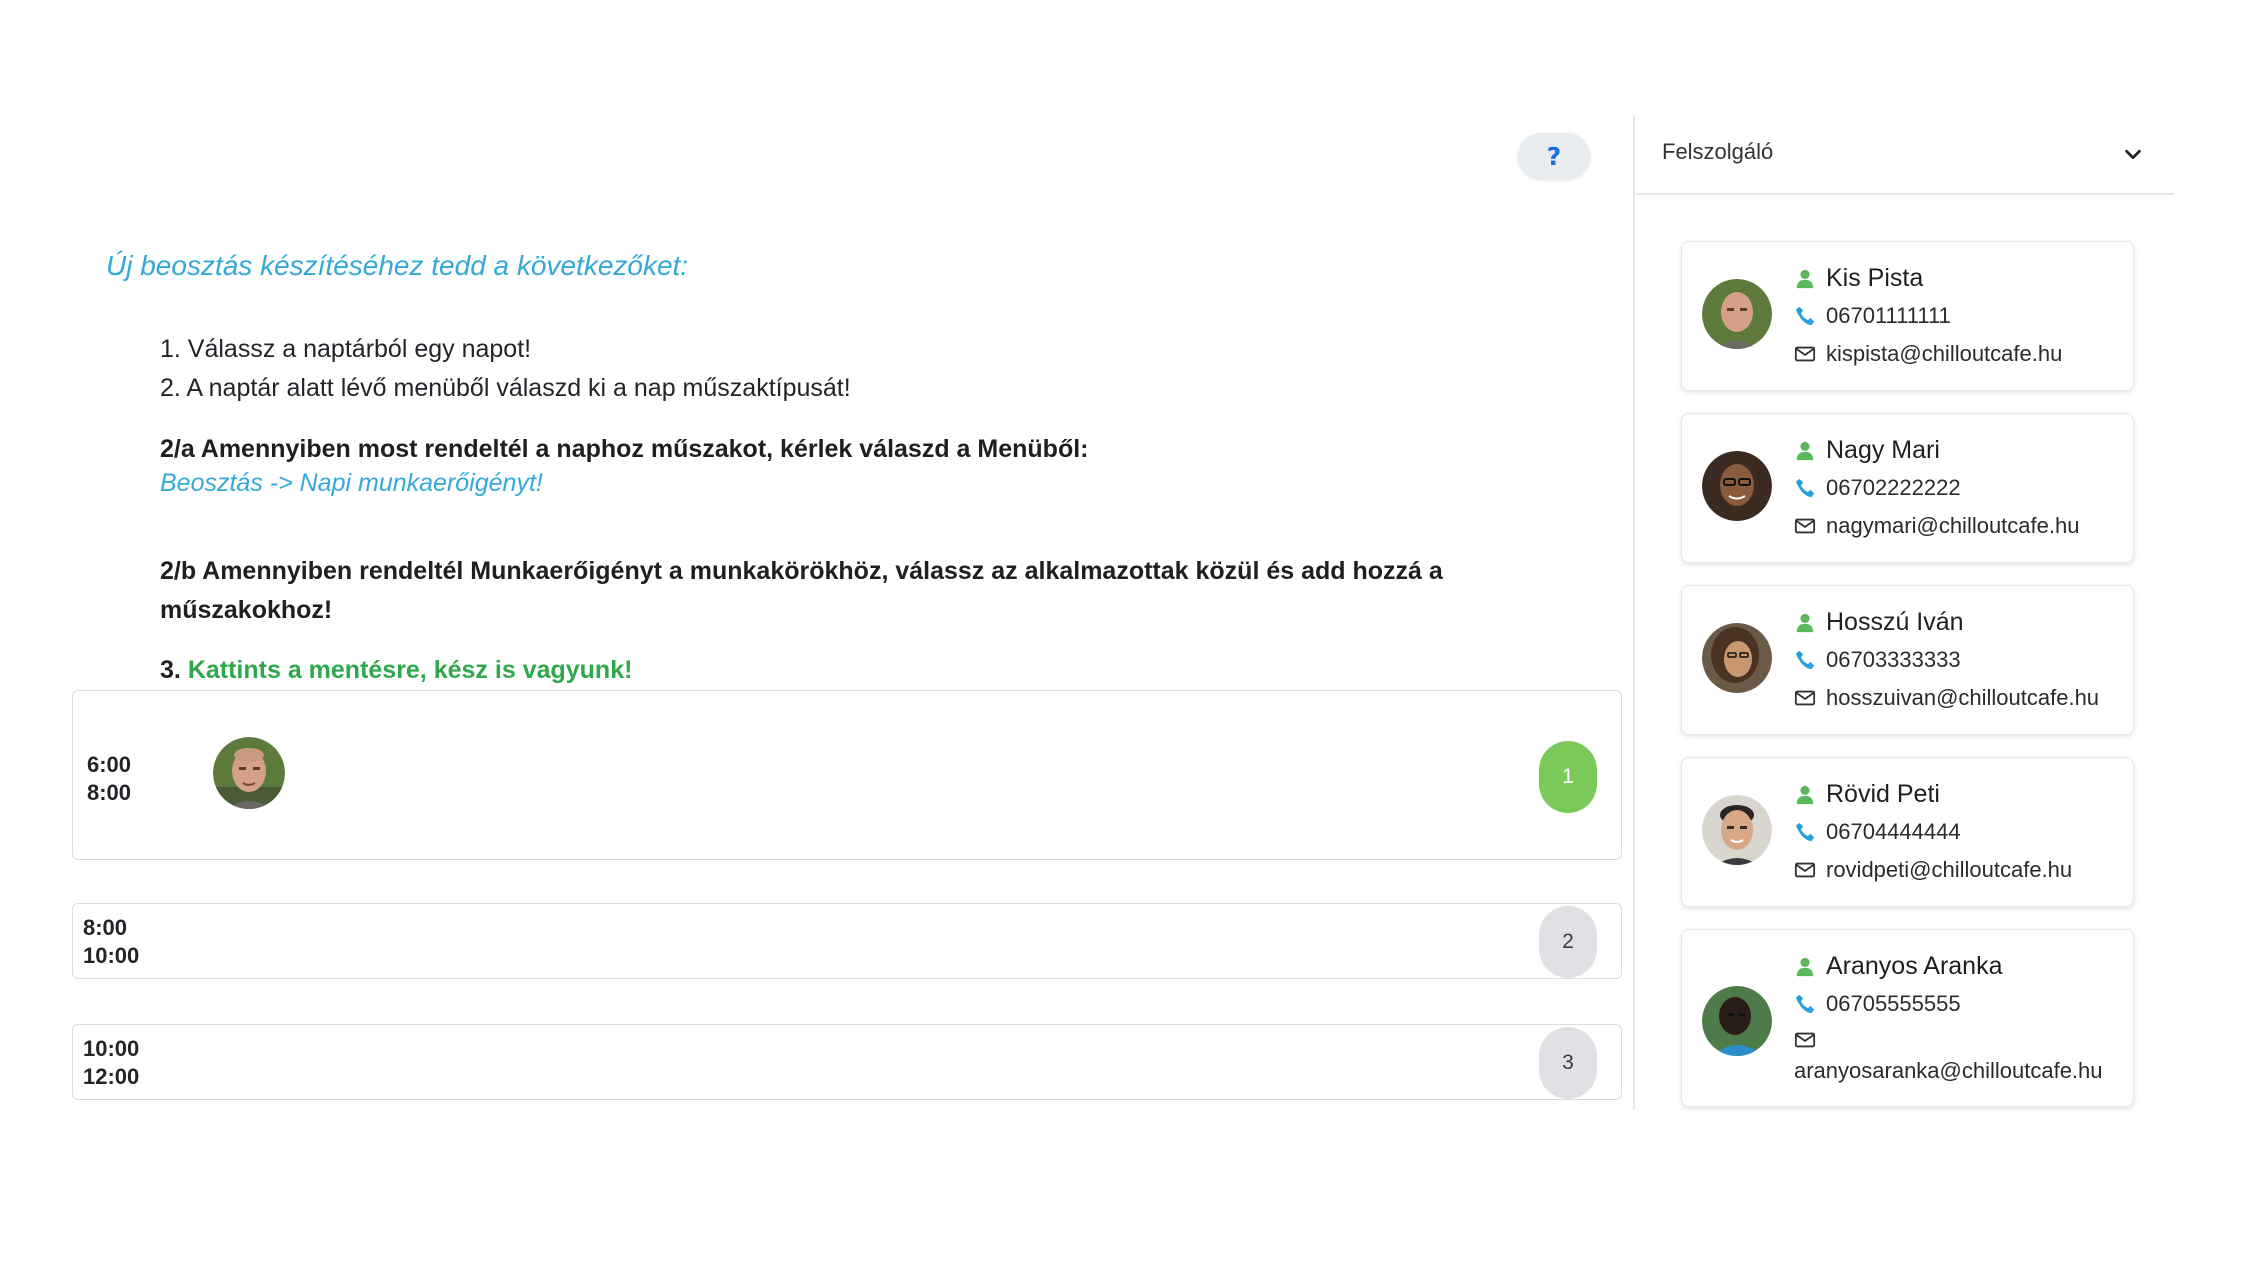  What do you see at coordinates (847, 941) in the screenshot?
I see `shift-row: 8:00 10:00 2` at bounding box center [847, 941].